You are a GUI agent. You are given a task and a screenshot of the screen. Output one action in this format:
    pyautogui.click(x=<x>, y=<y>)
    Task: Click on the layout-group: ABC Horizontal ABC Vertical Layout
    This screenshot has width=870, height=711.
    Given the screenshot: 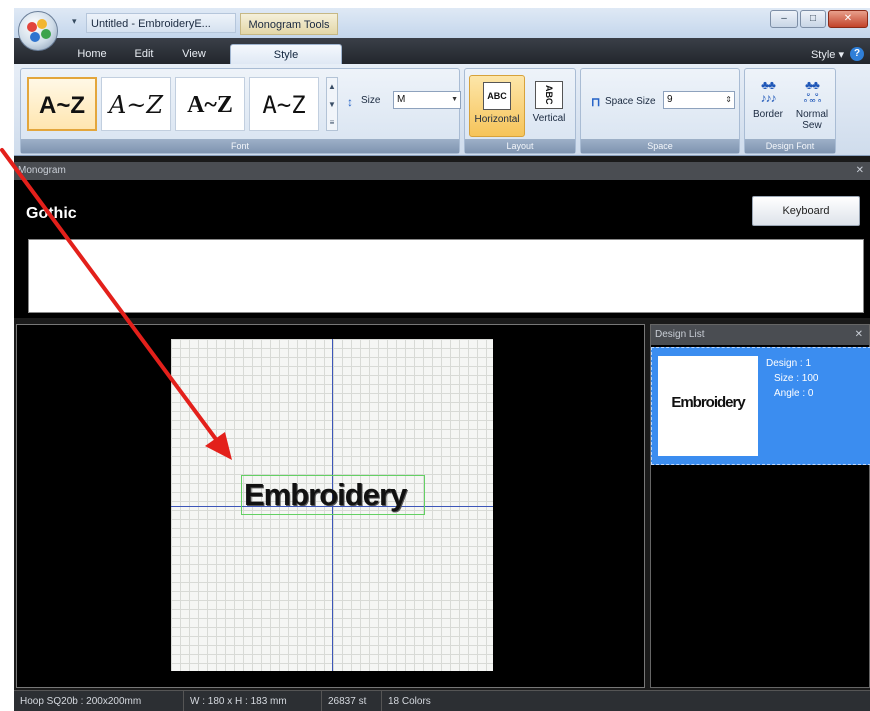 What is the action you would take?
    pyautogui.click(x=520, y=111)
    